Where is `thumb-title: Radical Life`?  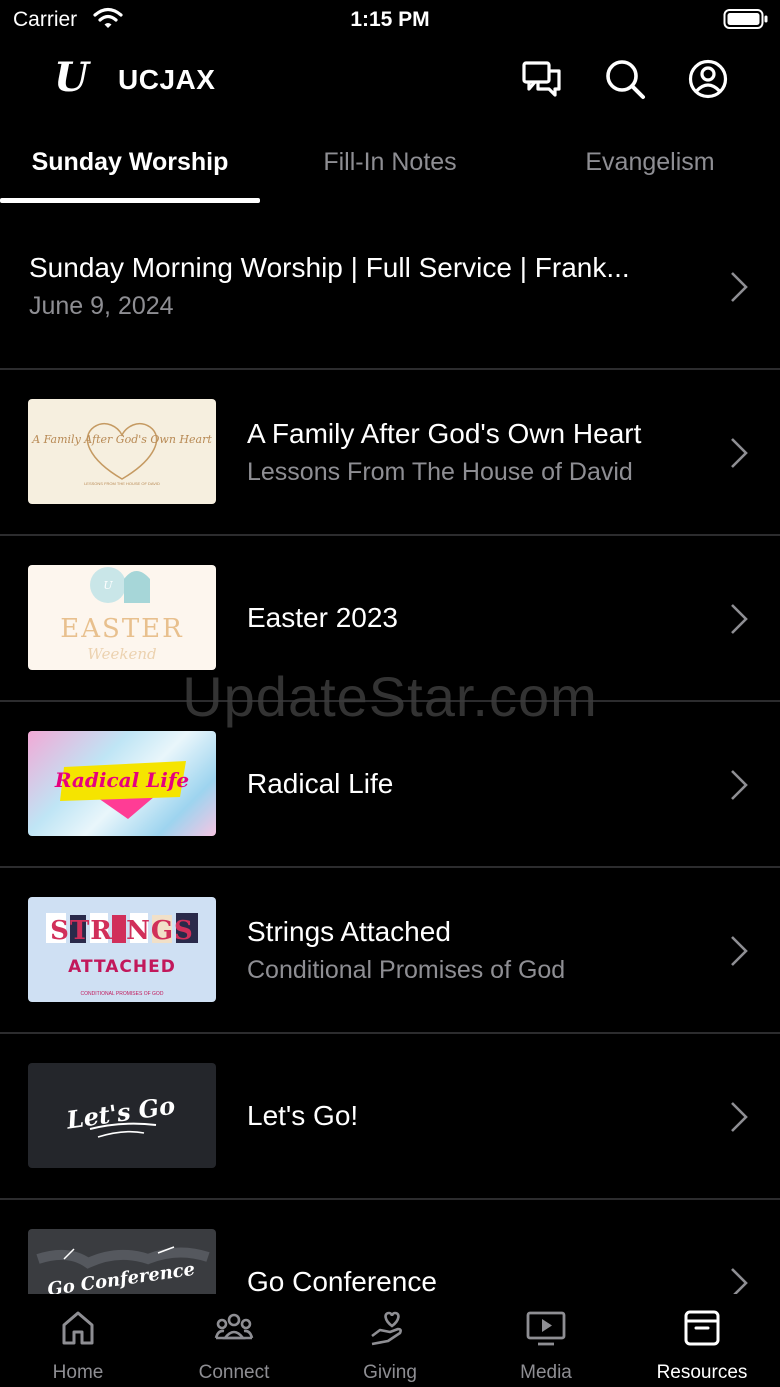
thumb-title: Radical Life is located at coordinates (121, 780).